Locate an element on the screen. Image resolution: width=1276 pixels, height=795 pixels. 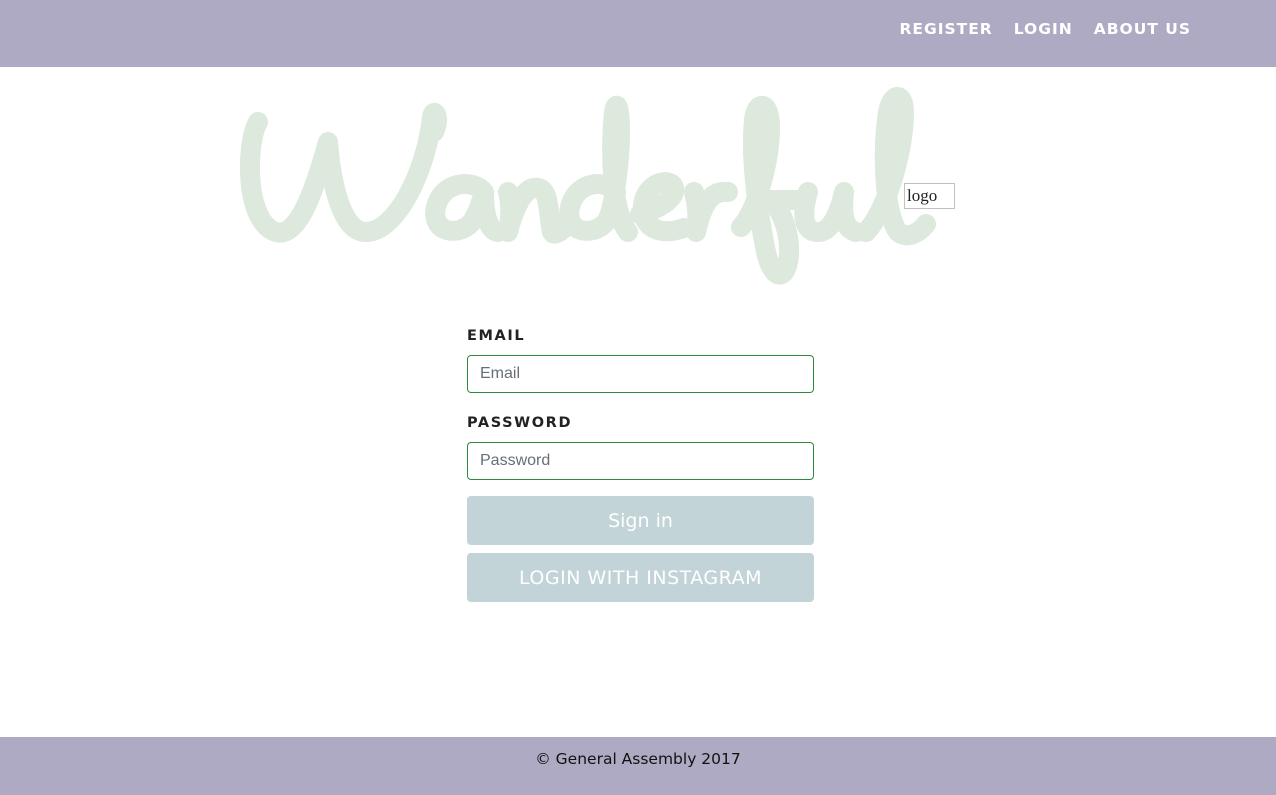
logo-alt-text: logo is located at coordinates (922, 195).